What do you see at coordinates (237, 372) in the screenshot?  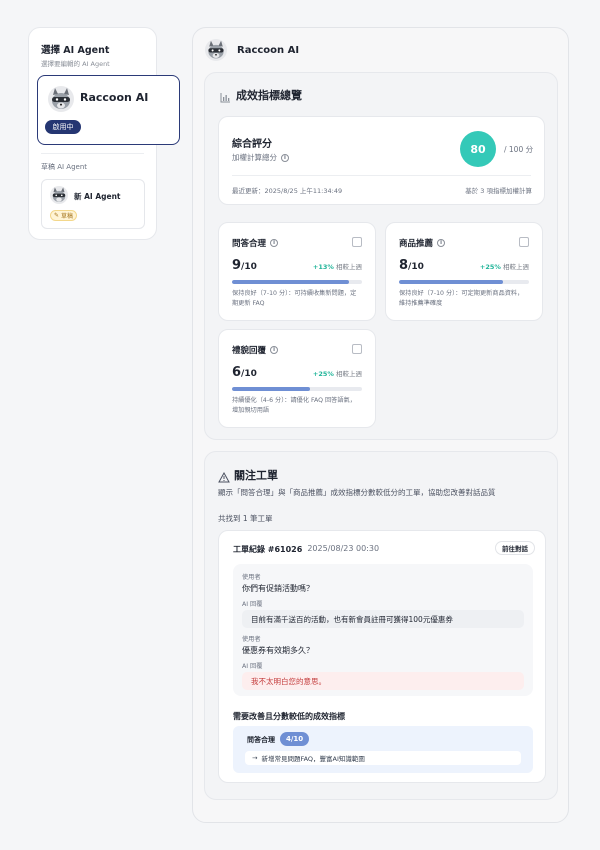 I see `metric-score-value: 6` at bounding box center [237, 372].